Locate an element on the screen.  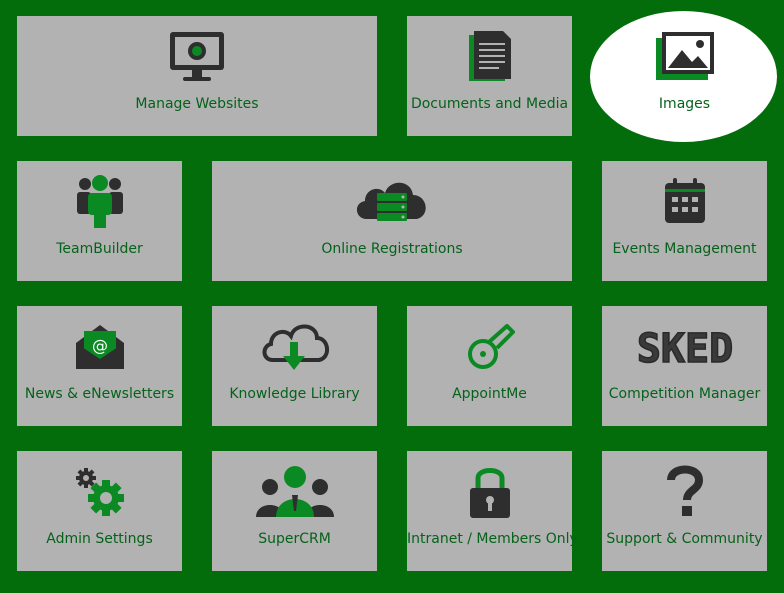
tile-news-enewsletters: @ News & eNewsletters is located at coordinates (99, 366).